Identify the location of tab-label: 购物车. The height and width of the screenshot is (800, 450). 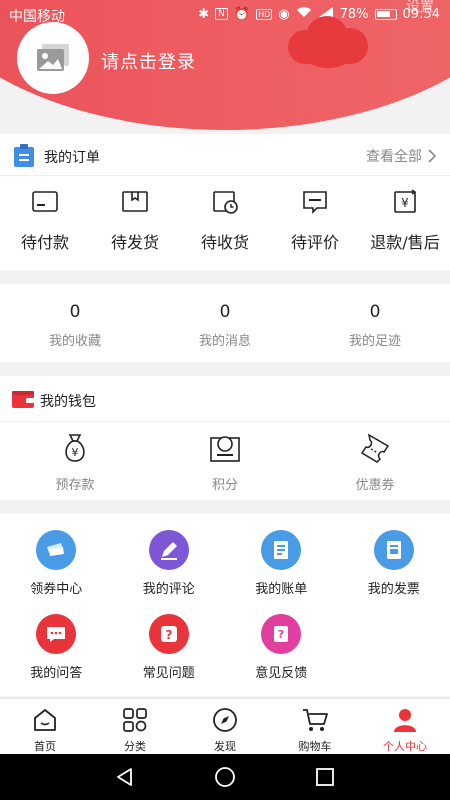
(315, 746).